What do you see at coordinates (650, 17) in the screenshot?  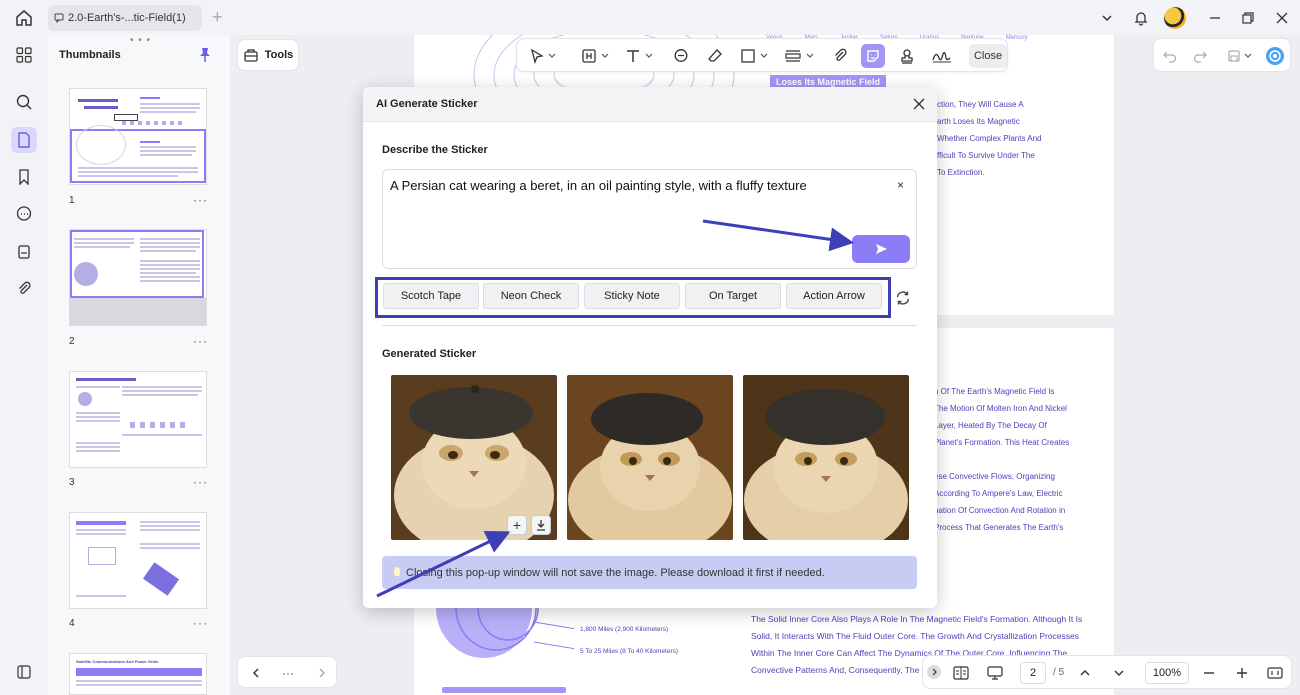 I see `title-bar: 2.0-Earth's-...tic-Field(1) +` at bounding box center [650, 17].